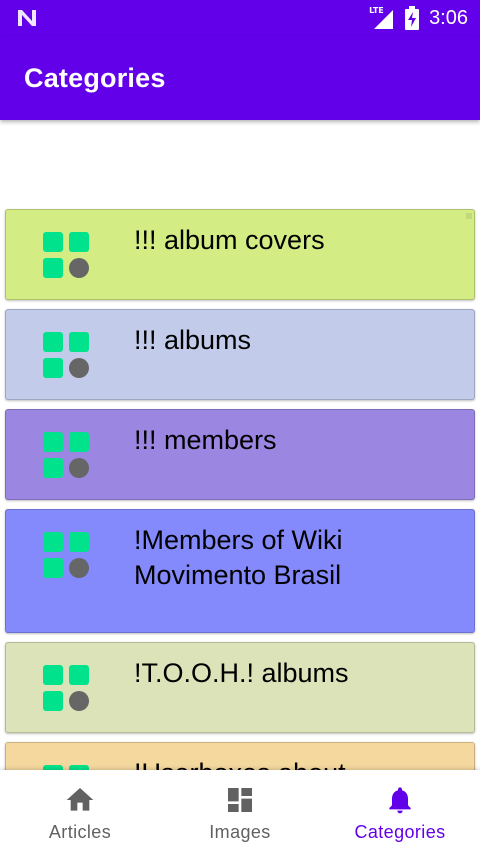  I want to click on nav-item-categories: Categories, so click(400, 812).